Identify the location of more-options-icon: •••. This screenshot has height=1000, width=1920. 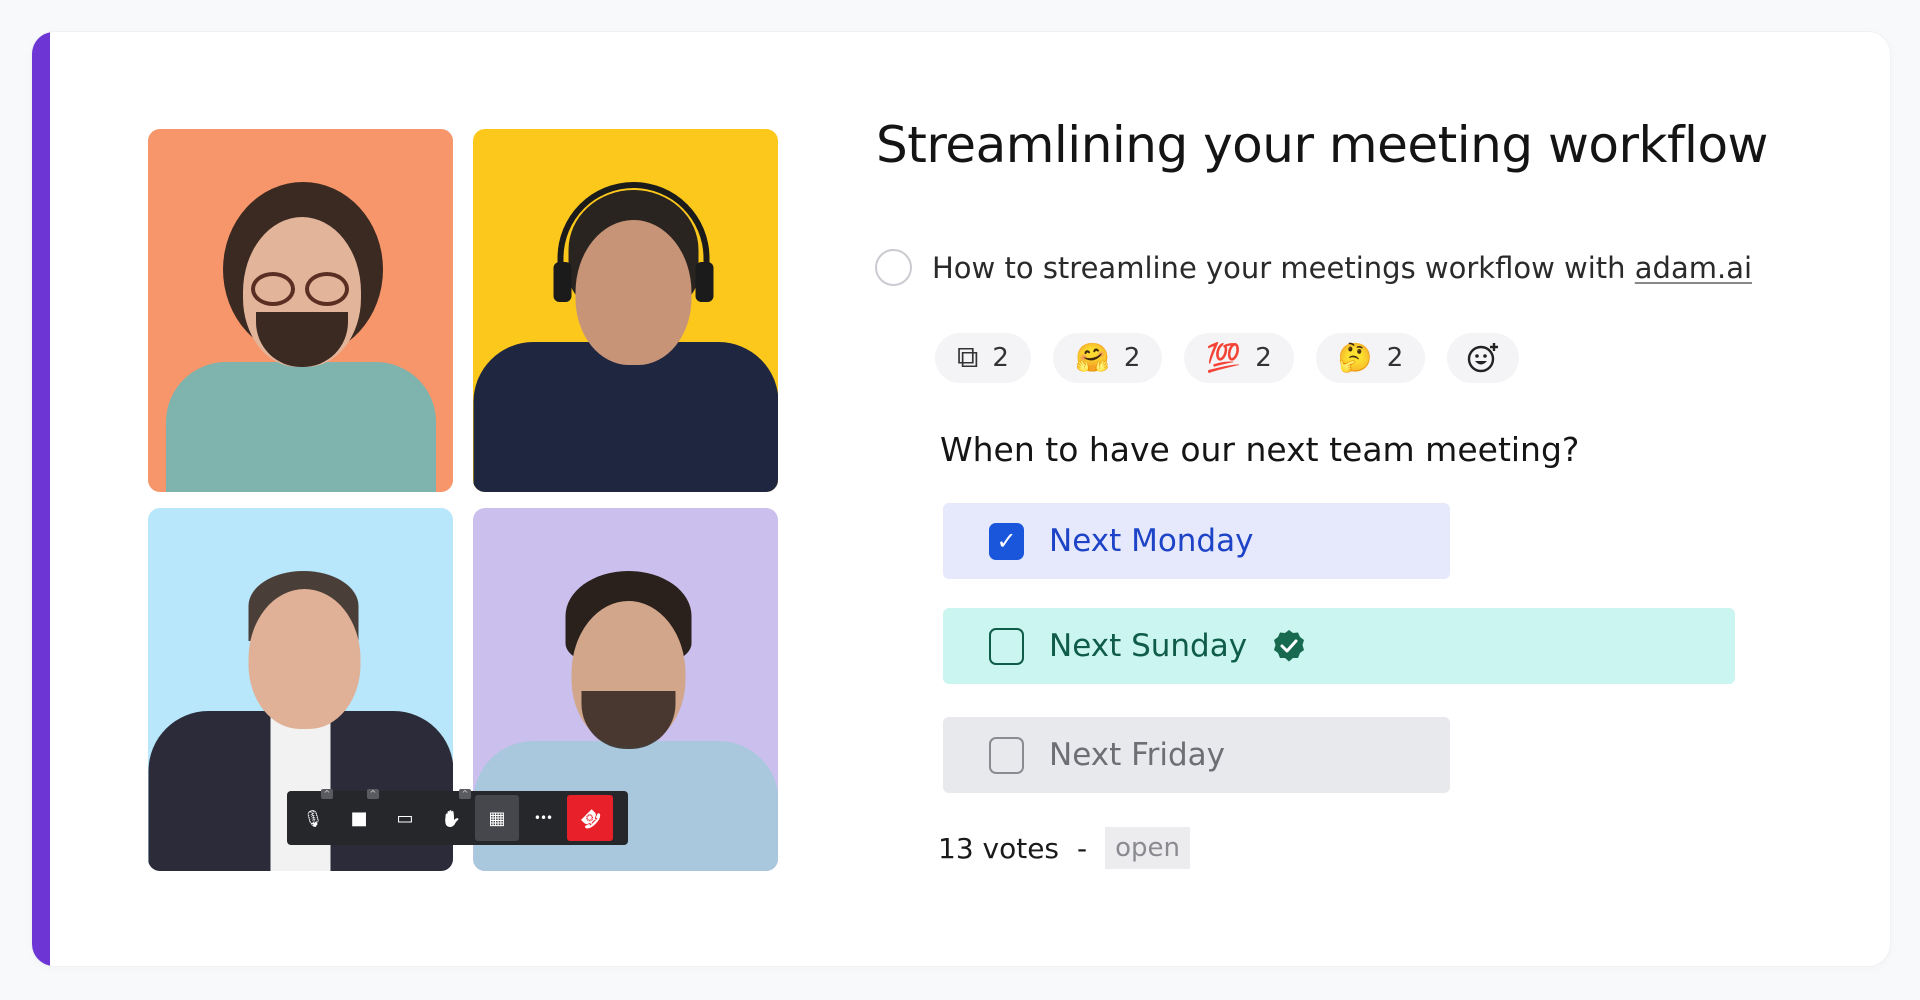
(543, 818).